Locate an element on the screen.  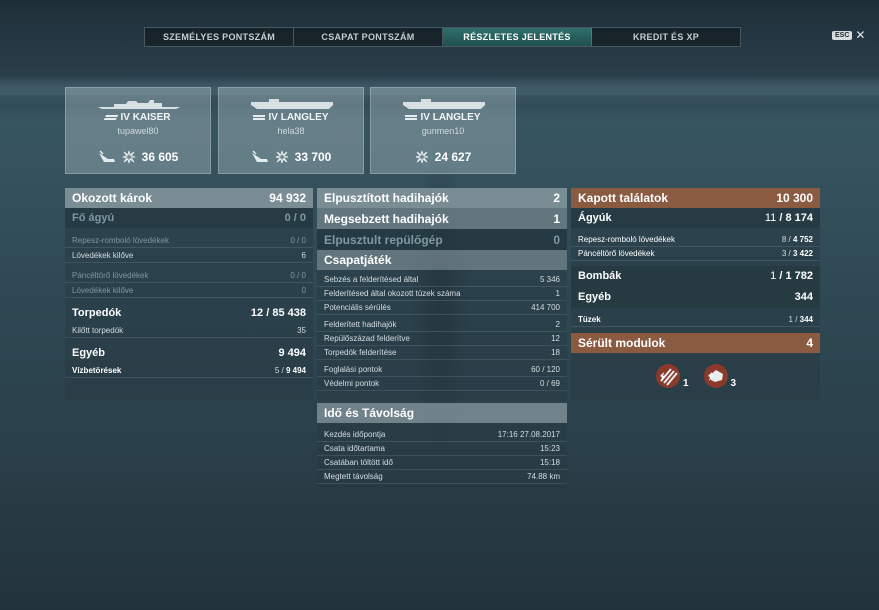
defense-points-row: Védelmi pontok 0 / 69 is located at coordinates (442, 384).